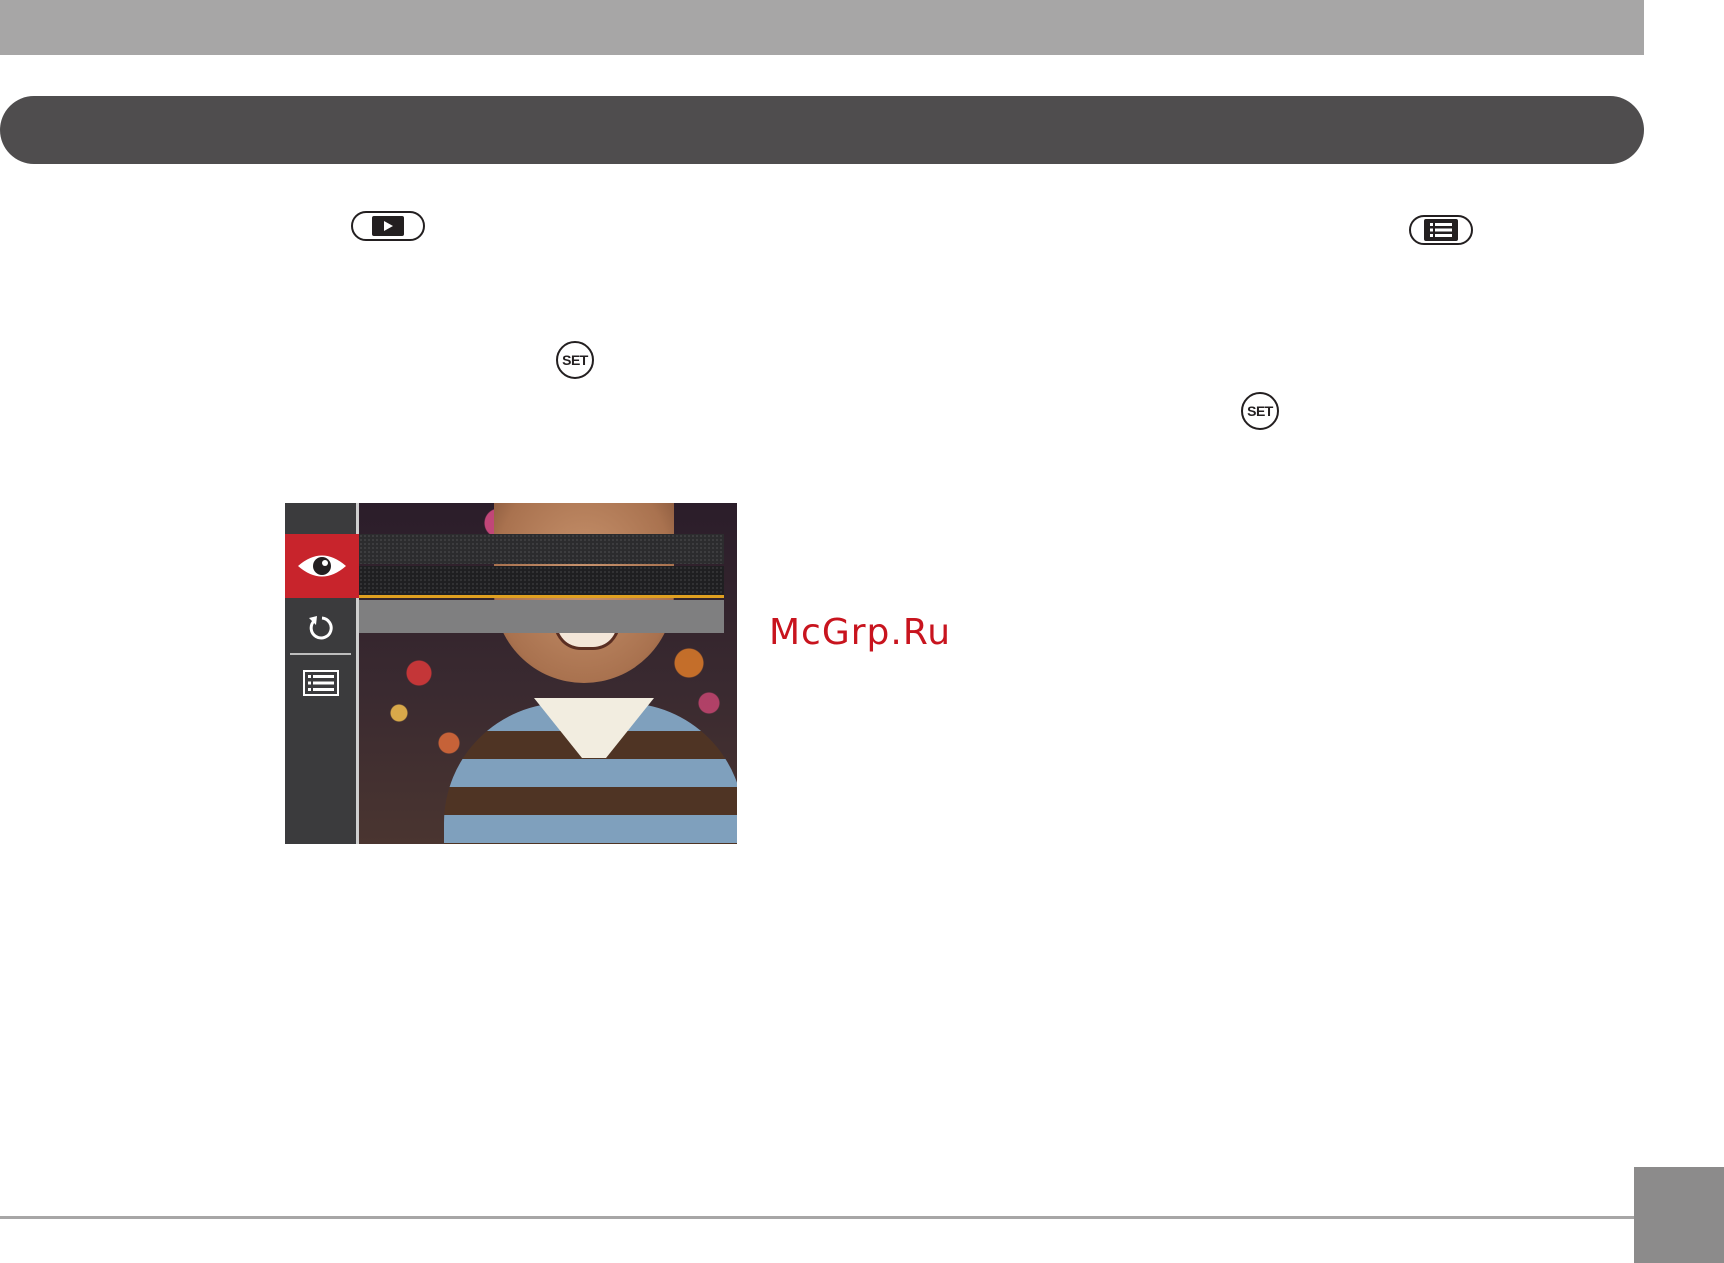  I want to click on menu-button, so click(1441, 230).